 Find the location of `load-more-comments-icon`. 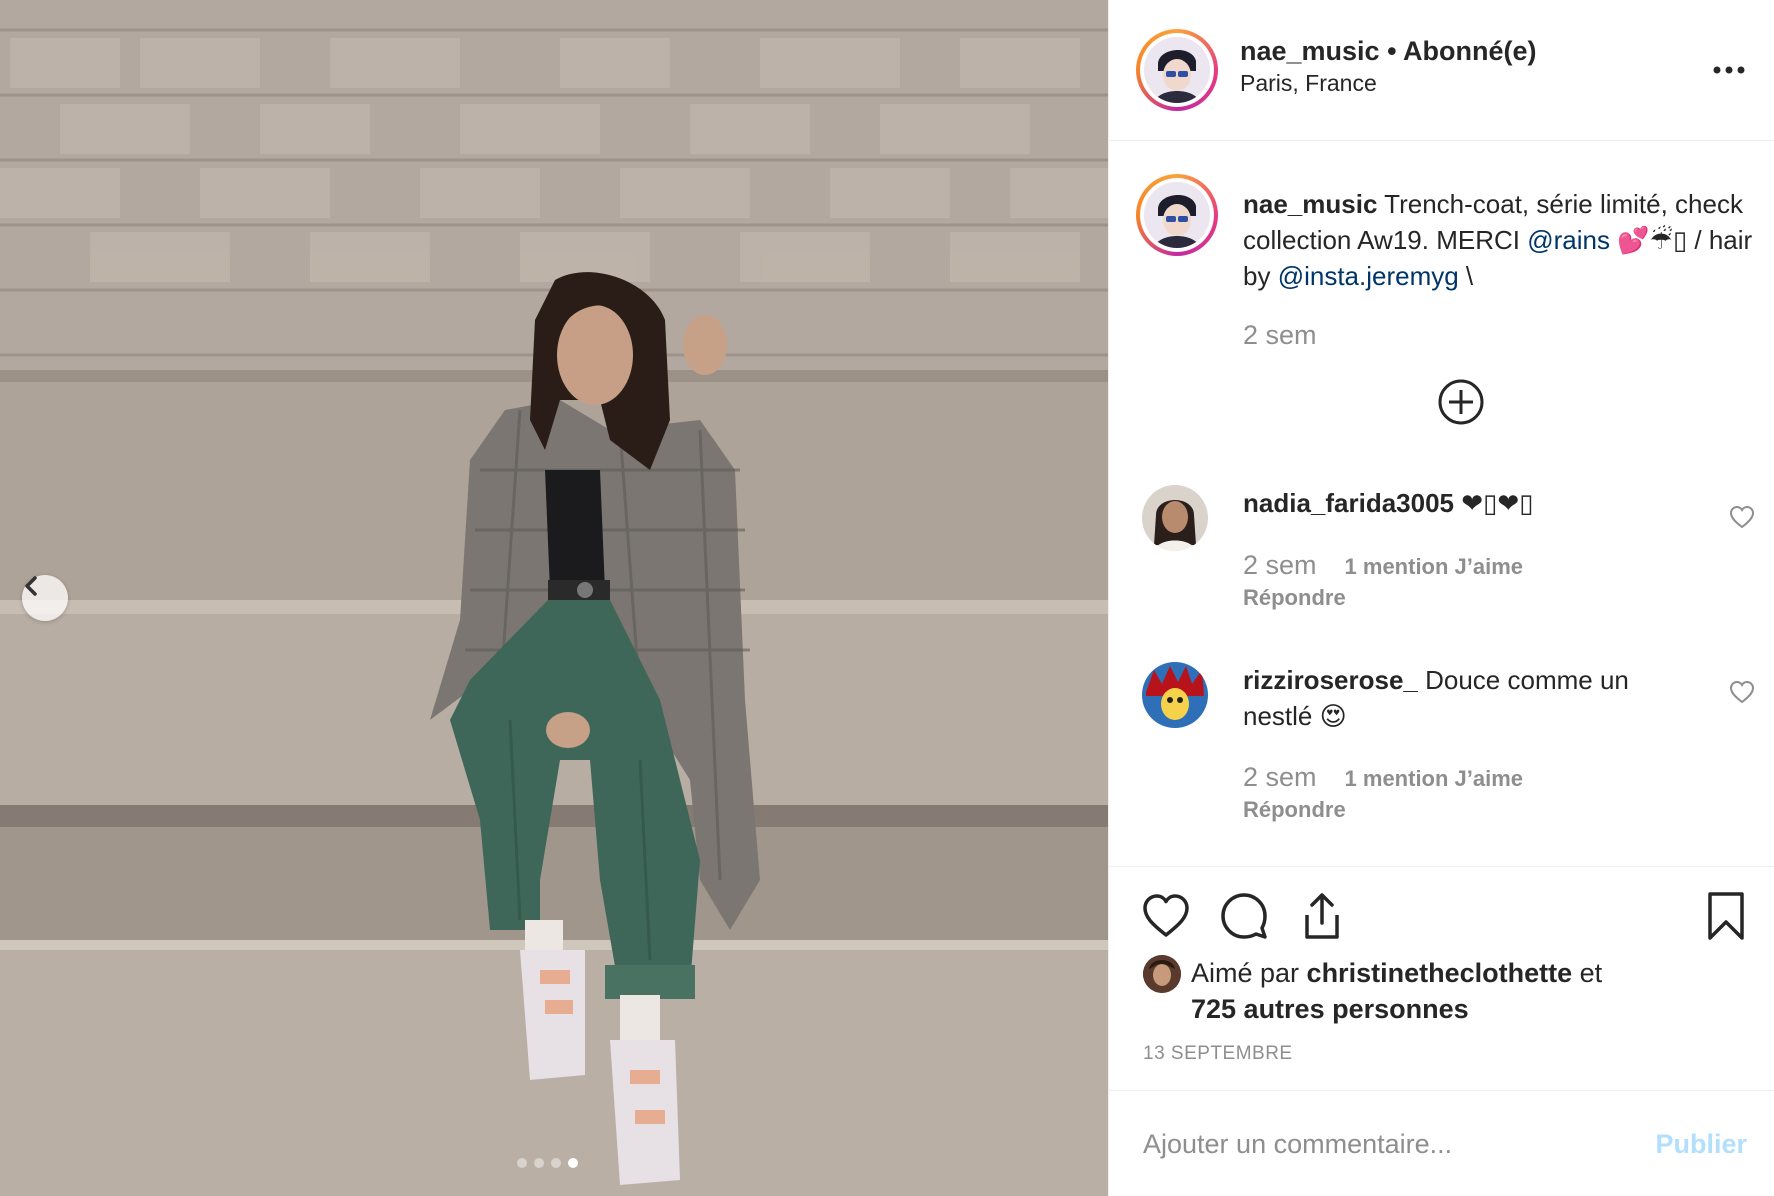

load-more-comments-icon is located at coordinates (1461, 402).